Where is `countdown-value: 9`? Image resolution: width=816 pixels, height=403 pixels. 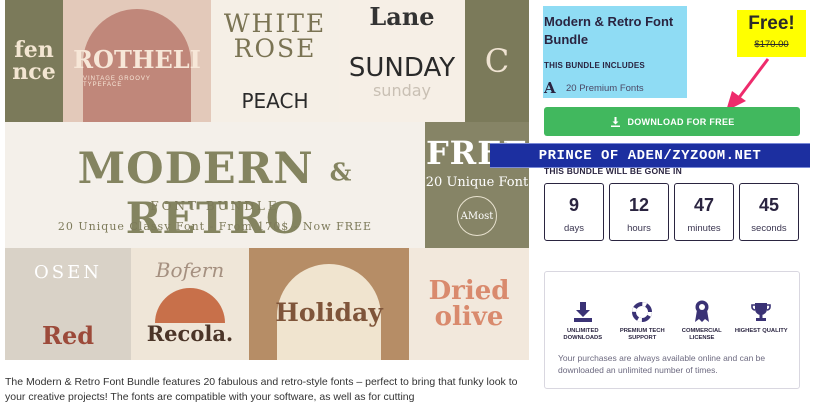
countdown-value: 9 is located at coordinates (573, 205).